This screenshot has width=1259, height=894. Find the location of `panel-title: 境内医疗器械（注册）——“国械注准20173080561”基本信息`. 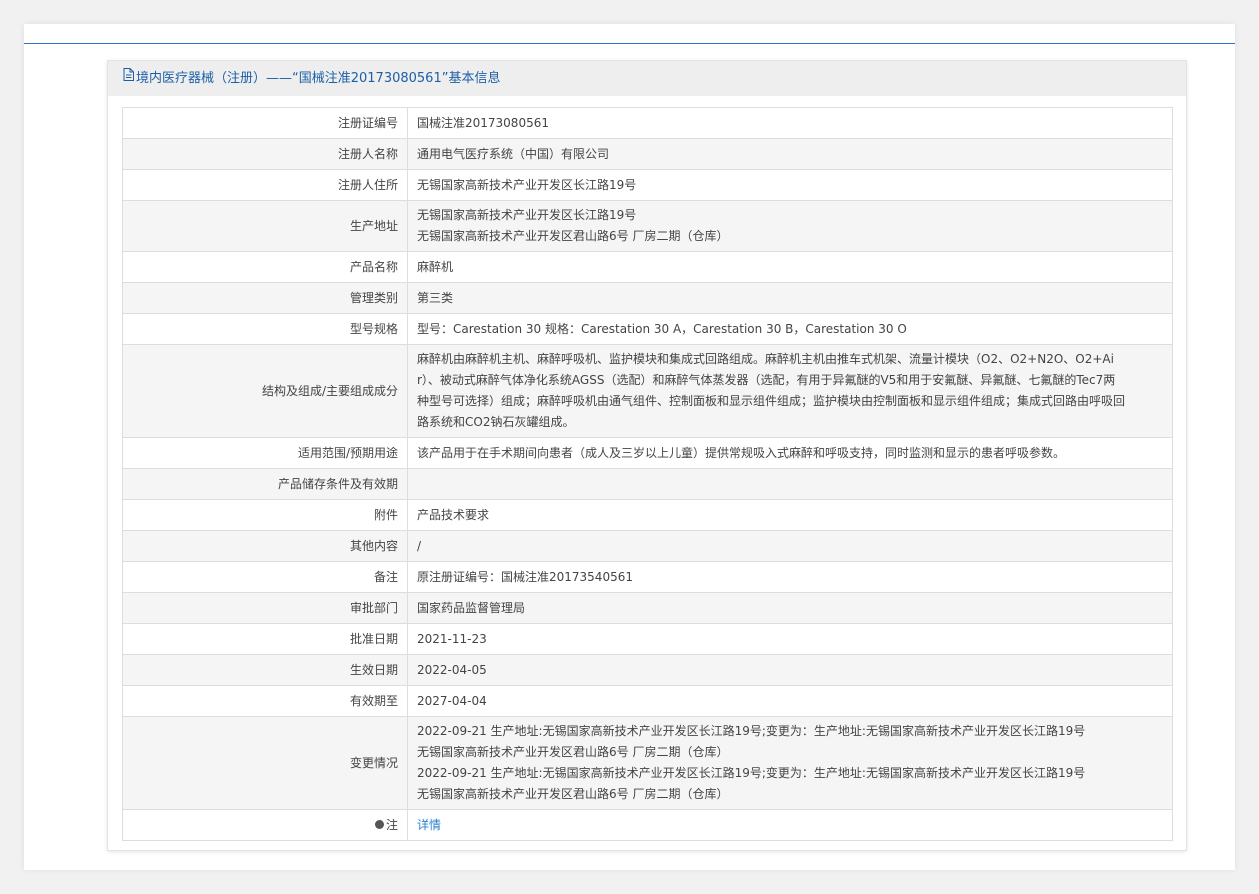

panel-title: 境内医疗器械（注册）——“国械注准20173080561”基本信息 is located at coordinates (318, 78).